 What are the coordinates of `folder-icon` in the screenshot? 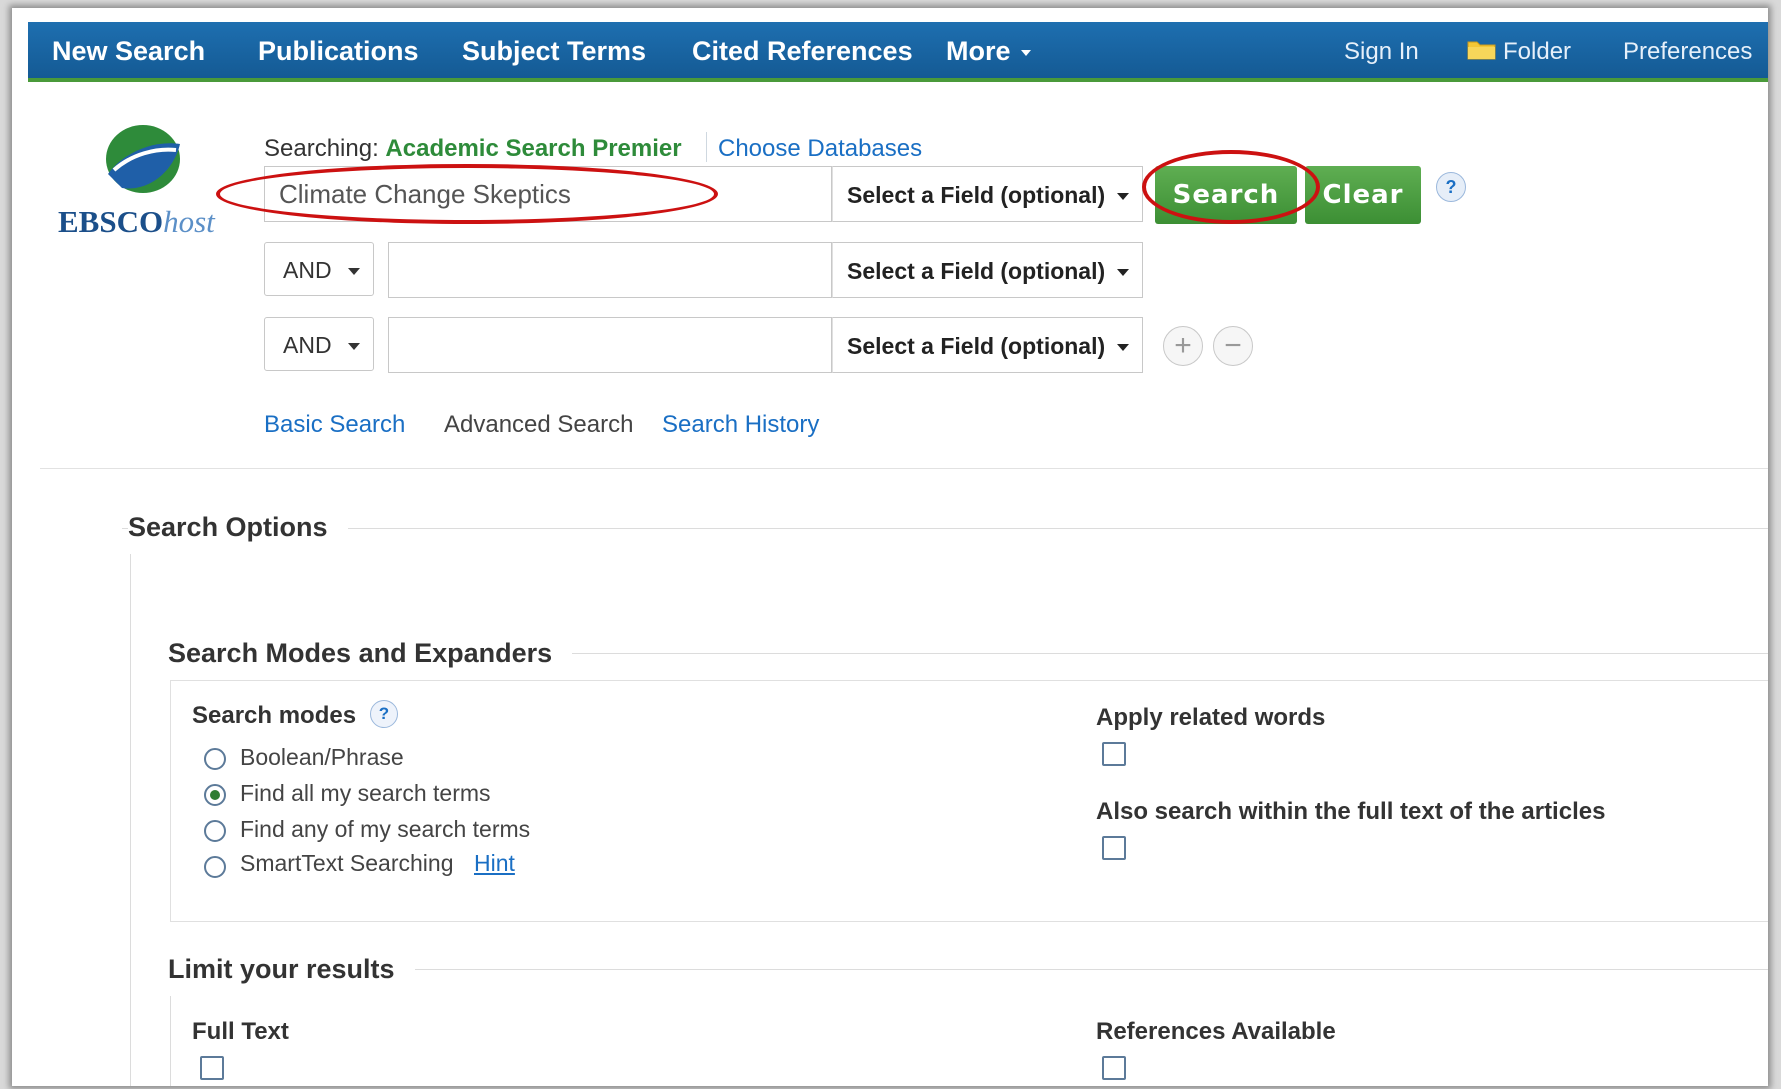 It's located at (1481, 50).